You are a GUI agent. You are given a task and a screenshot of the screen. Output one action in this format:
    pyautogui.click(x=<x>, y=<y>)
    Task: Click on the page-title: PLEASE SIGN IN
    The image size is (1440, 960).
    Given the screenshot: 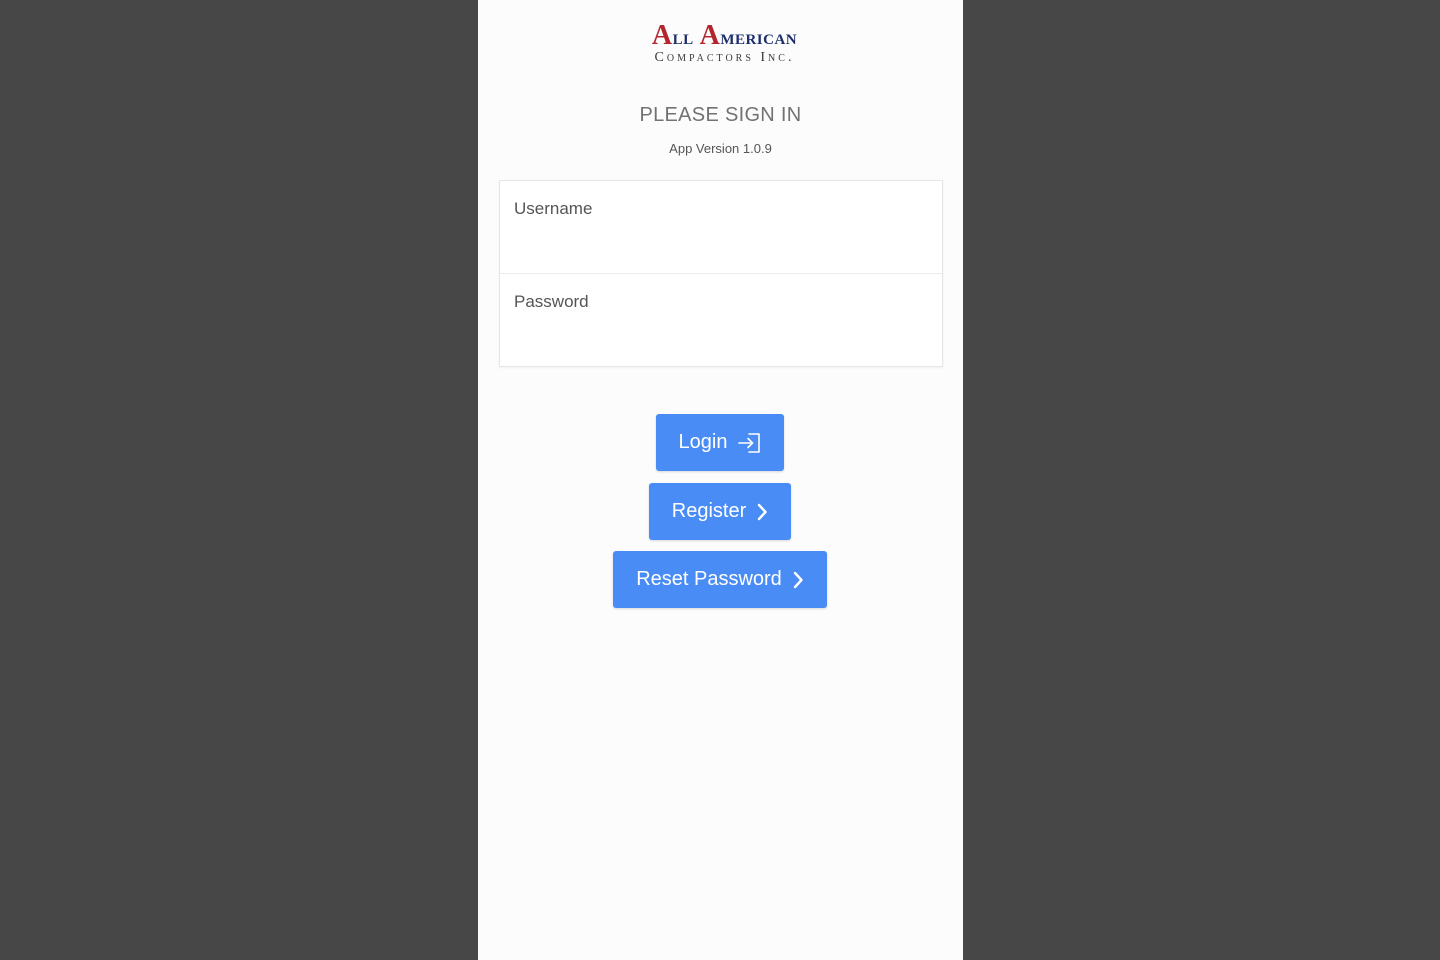 What is the action you would take?
    pyautogui.click(x=720, y=115)
    